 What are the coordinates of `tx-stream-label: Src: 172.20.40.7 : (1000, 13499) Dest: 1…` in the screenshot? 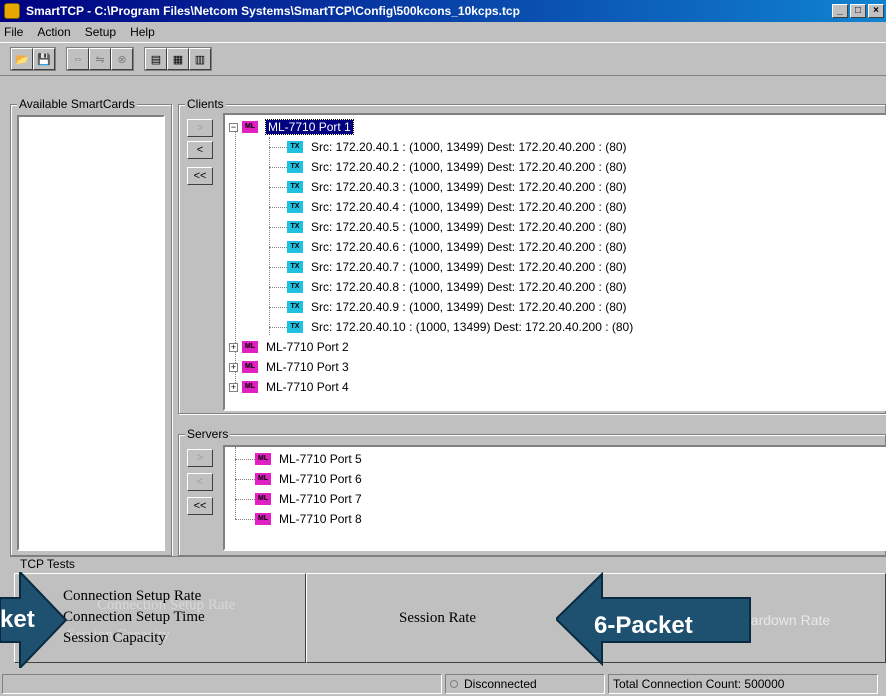 It's located at (469, 267).